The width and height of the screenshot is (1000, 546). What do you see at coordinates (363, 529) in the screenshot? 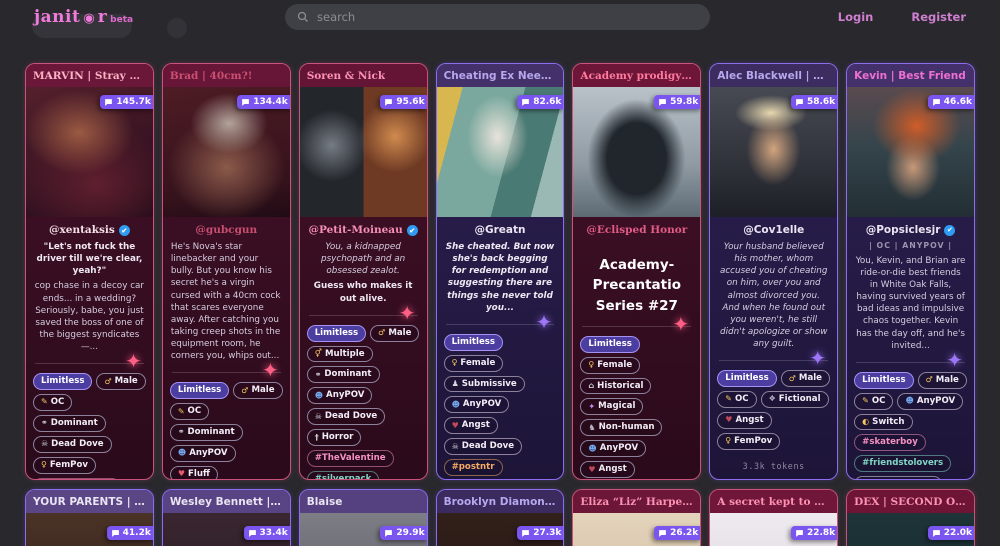
I see `character-image: 29.9k` at bounding box center [363, 529].